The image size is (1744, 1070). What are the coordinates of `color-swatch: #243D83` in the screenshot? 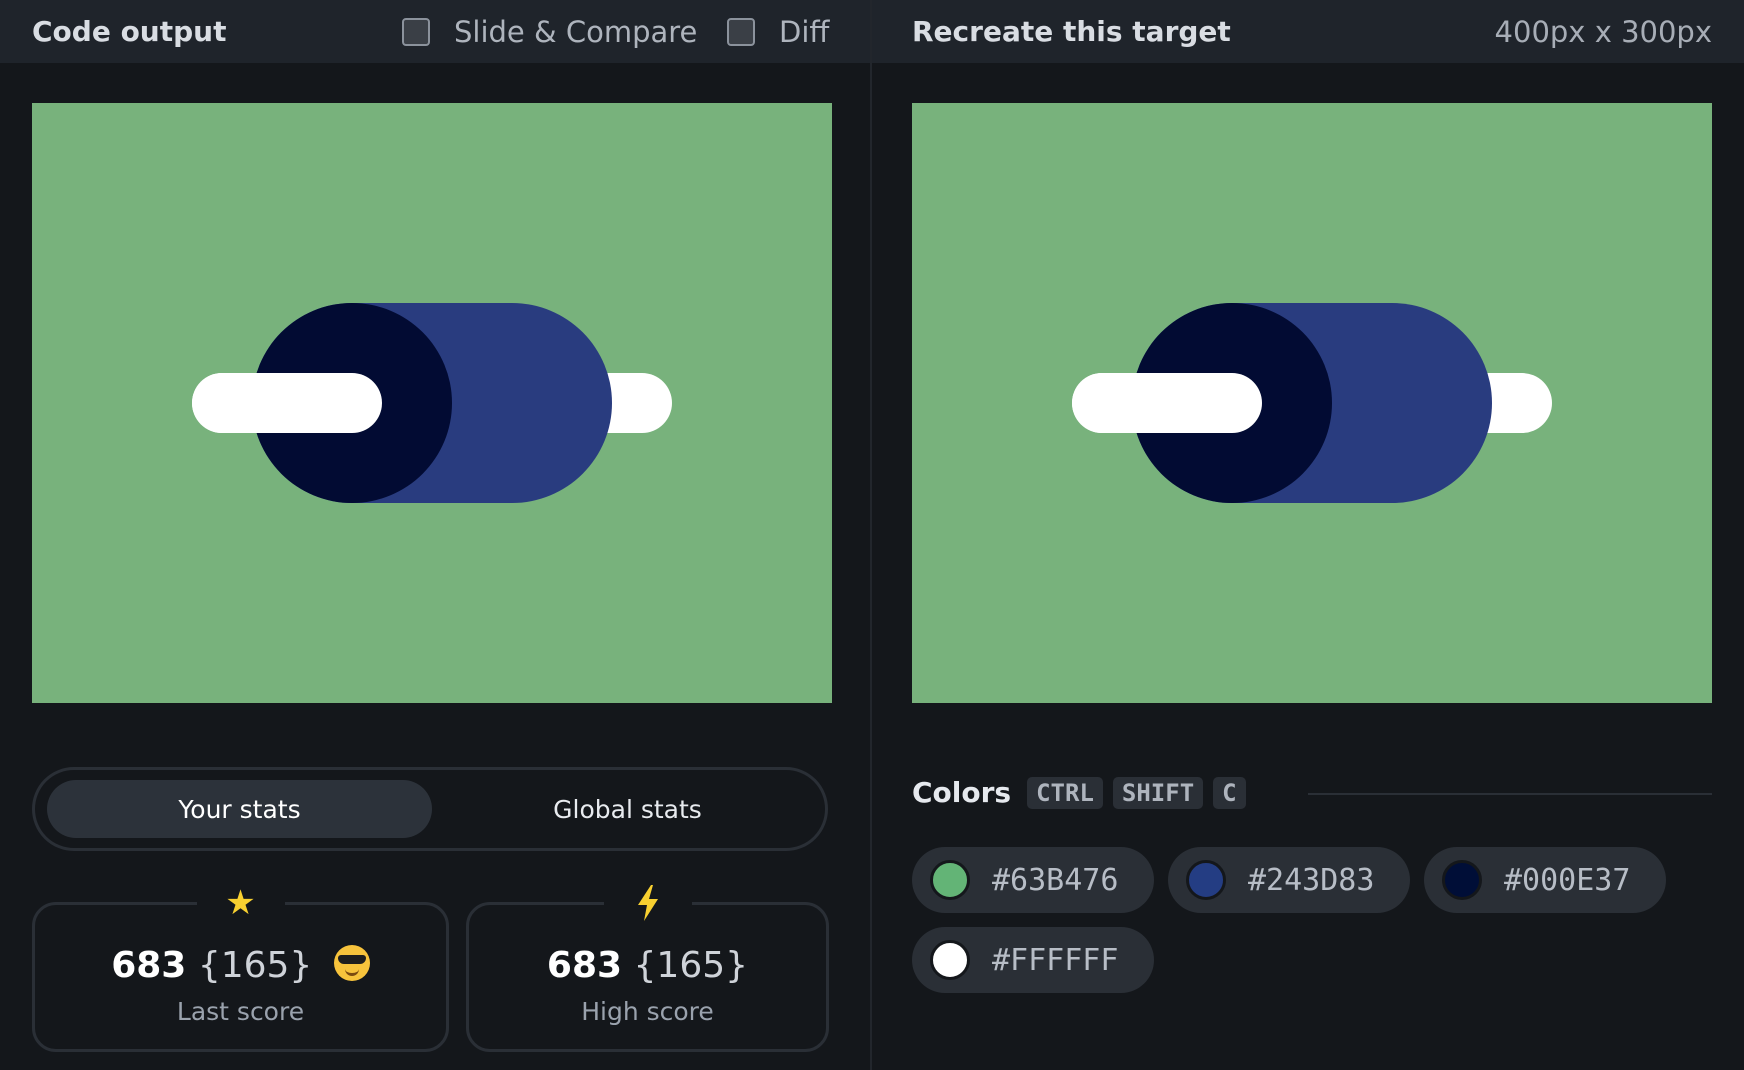 It's located at (1289, 880).